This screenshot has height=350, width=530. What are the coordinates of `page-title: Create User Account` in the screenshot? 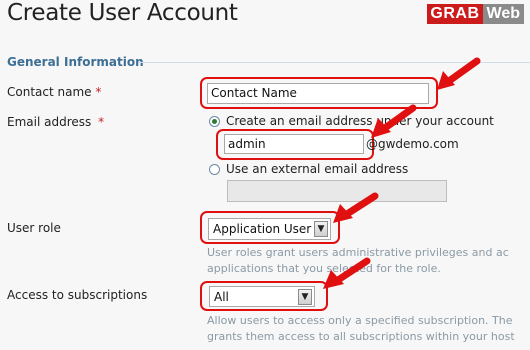 It's located at (122, 13).